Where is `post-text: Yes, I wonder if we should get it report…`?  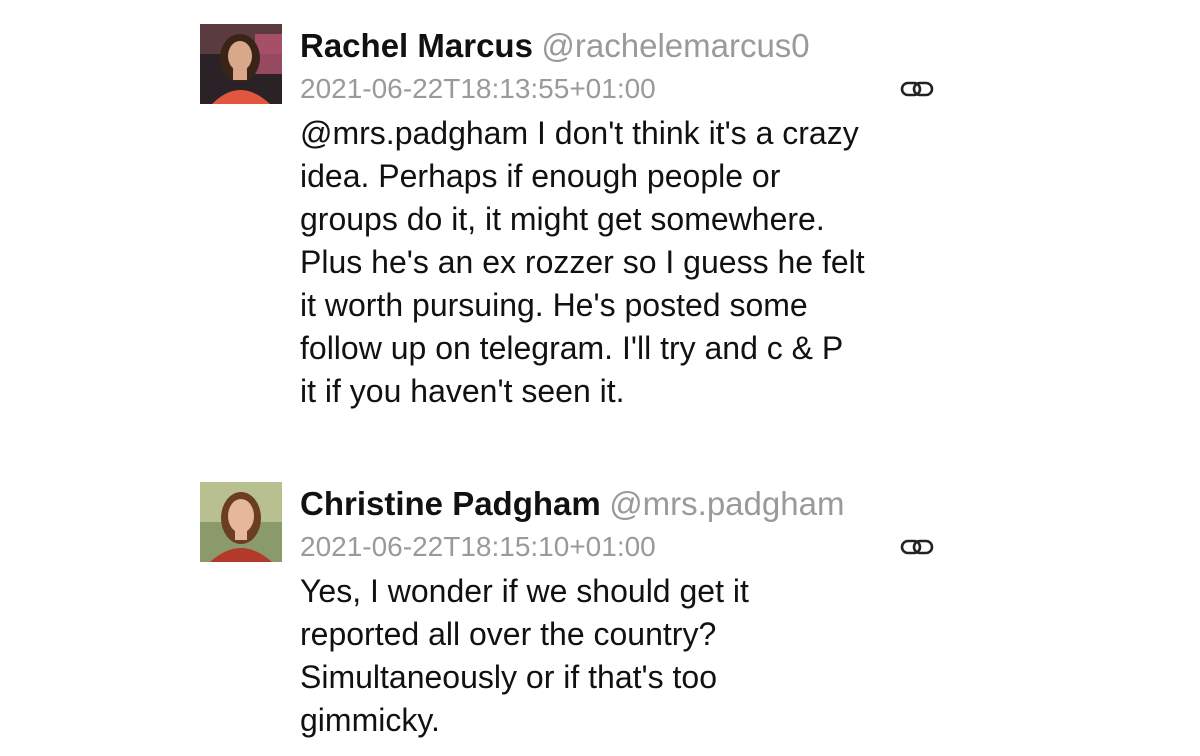 post-text: Yes, I wonder if we should get it report… is located at coordinates (524, 655).